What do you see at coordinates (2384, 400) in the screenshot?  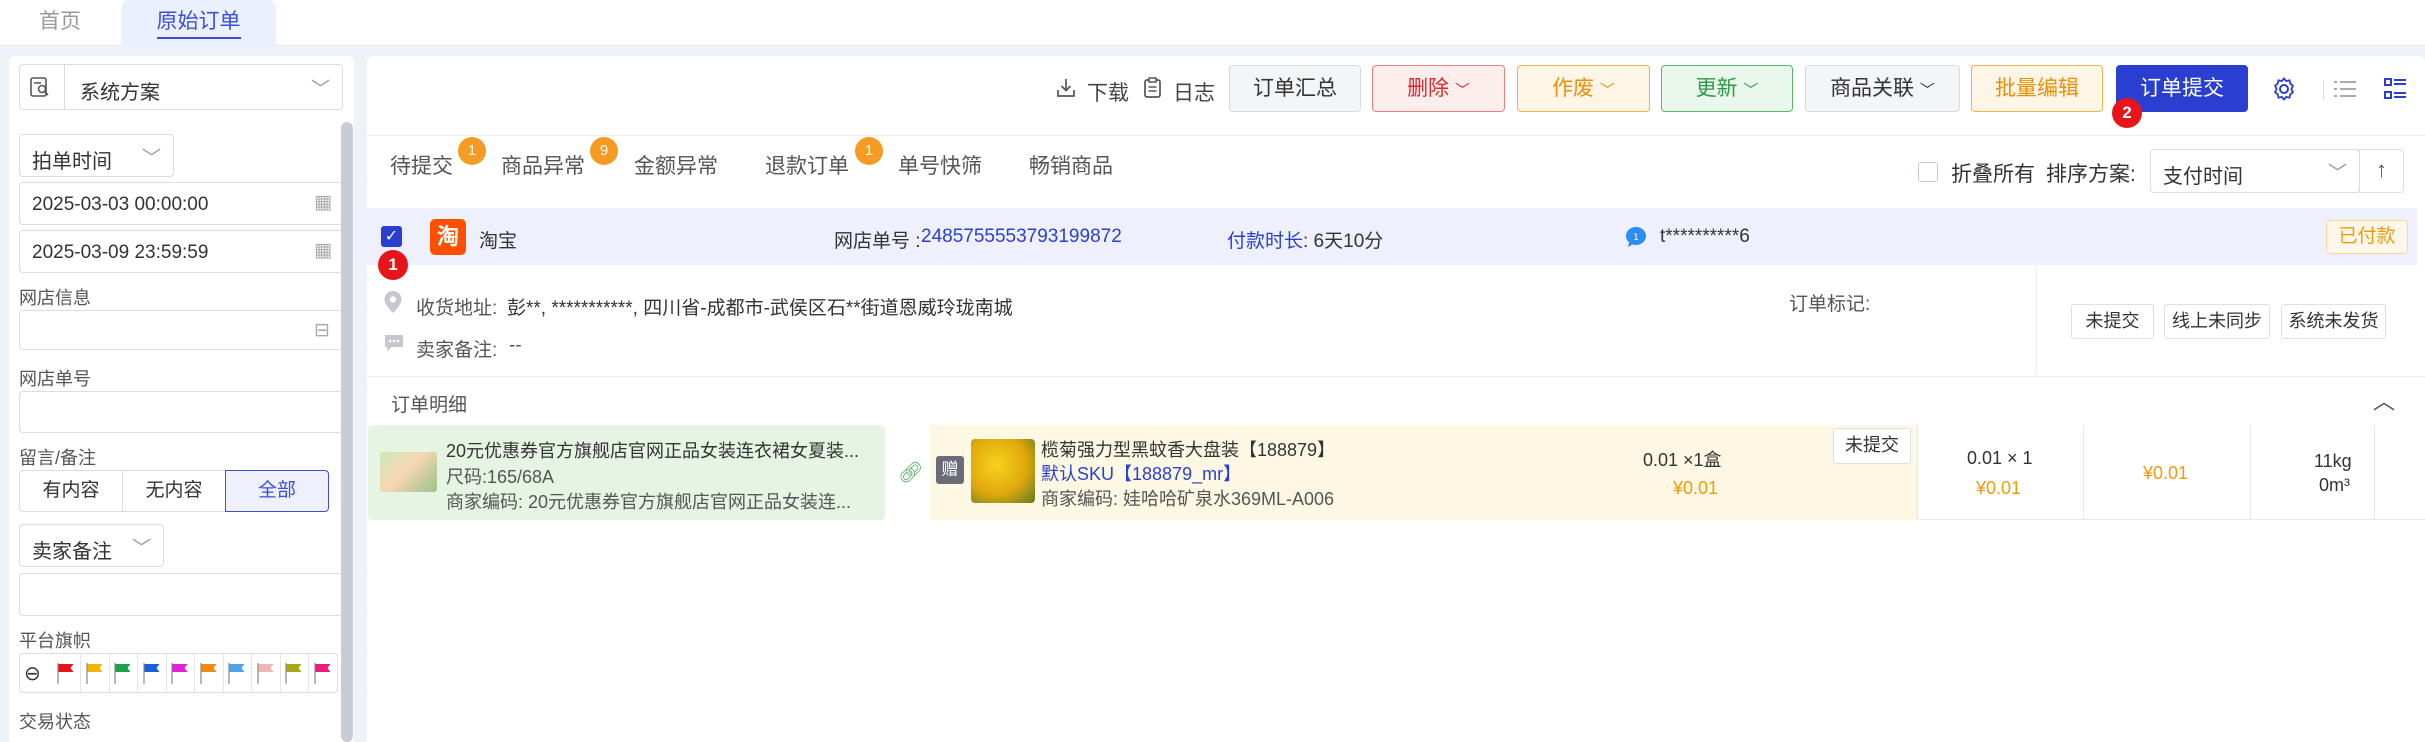 I see `collapse-up-icon: ︿` at bounding box center [2384, 400].